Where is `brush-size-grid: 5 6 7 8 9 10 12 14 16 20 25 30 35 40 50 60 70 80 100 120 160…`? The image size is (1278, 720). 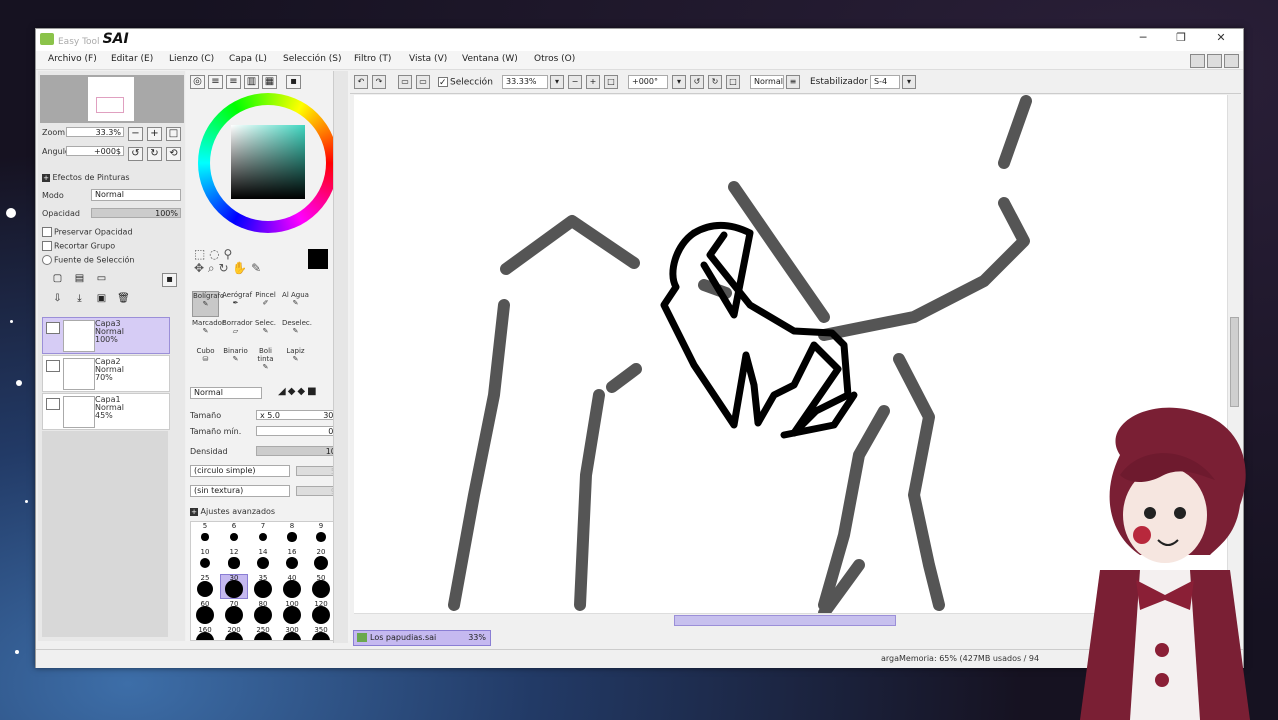 brush-size-grid: 5 6 7 8 9 10 12 14 16 20 25 30 35 40 50 60 70 80 100 120 160… is located at coordinates (266, 581).